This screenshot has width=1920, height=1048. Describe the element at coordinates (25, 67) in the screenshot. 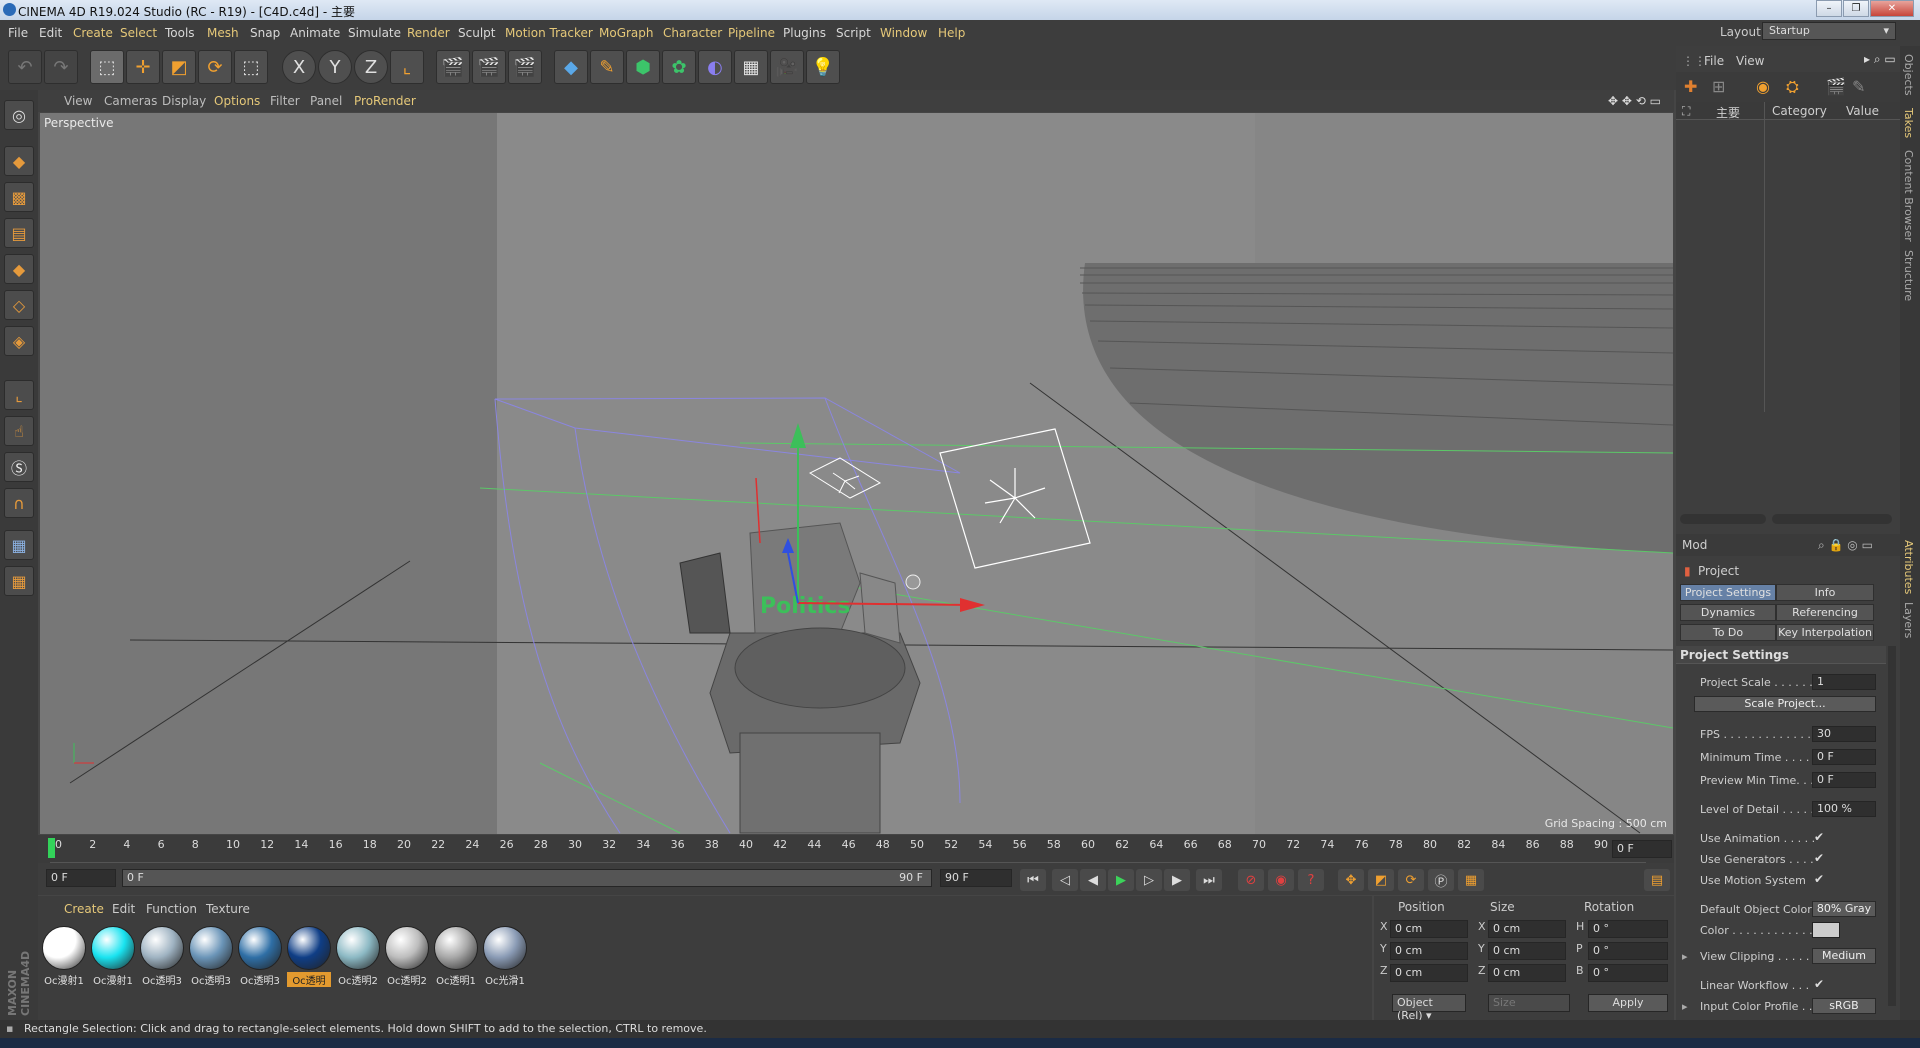

I see `undo-icon: ↶` at that location.